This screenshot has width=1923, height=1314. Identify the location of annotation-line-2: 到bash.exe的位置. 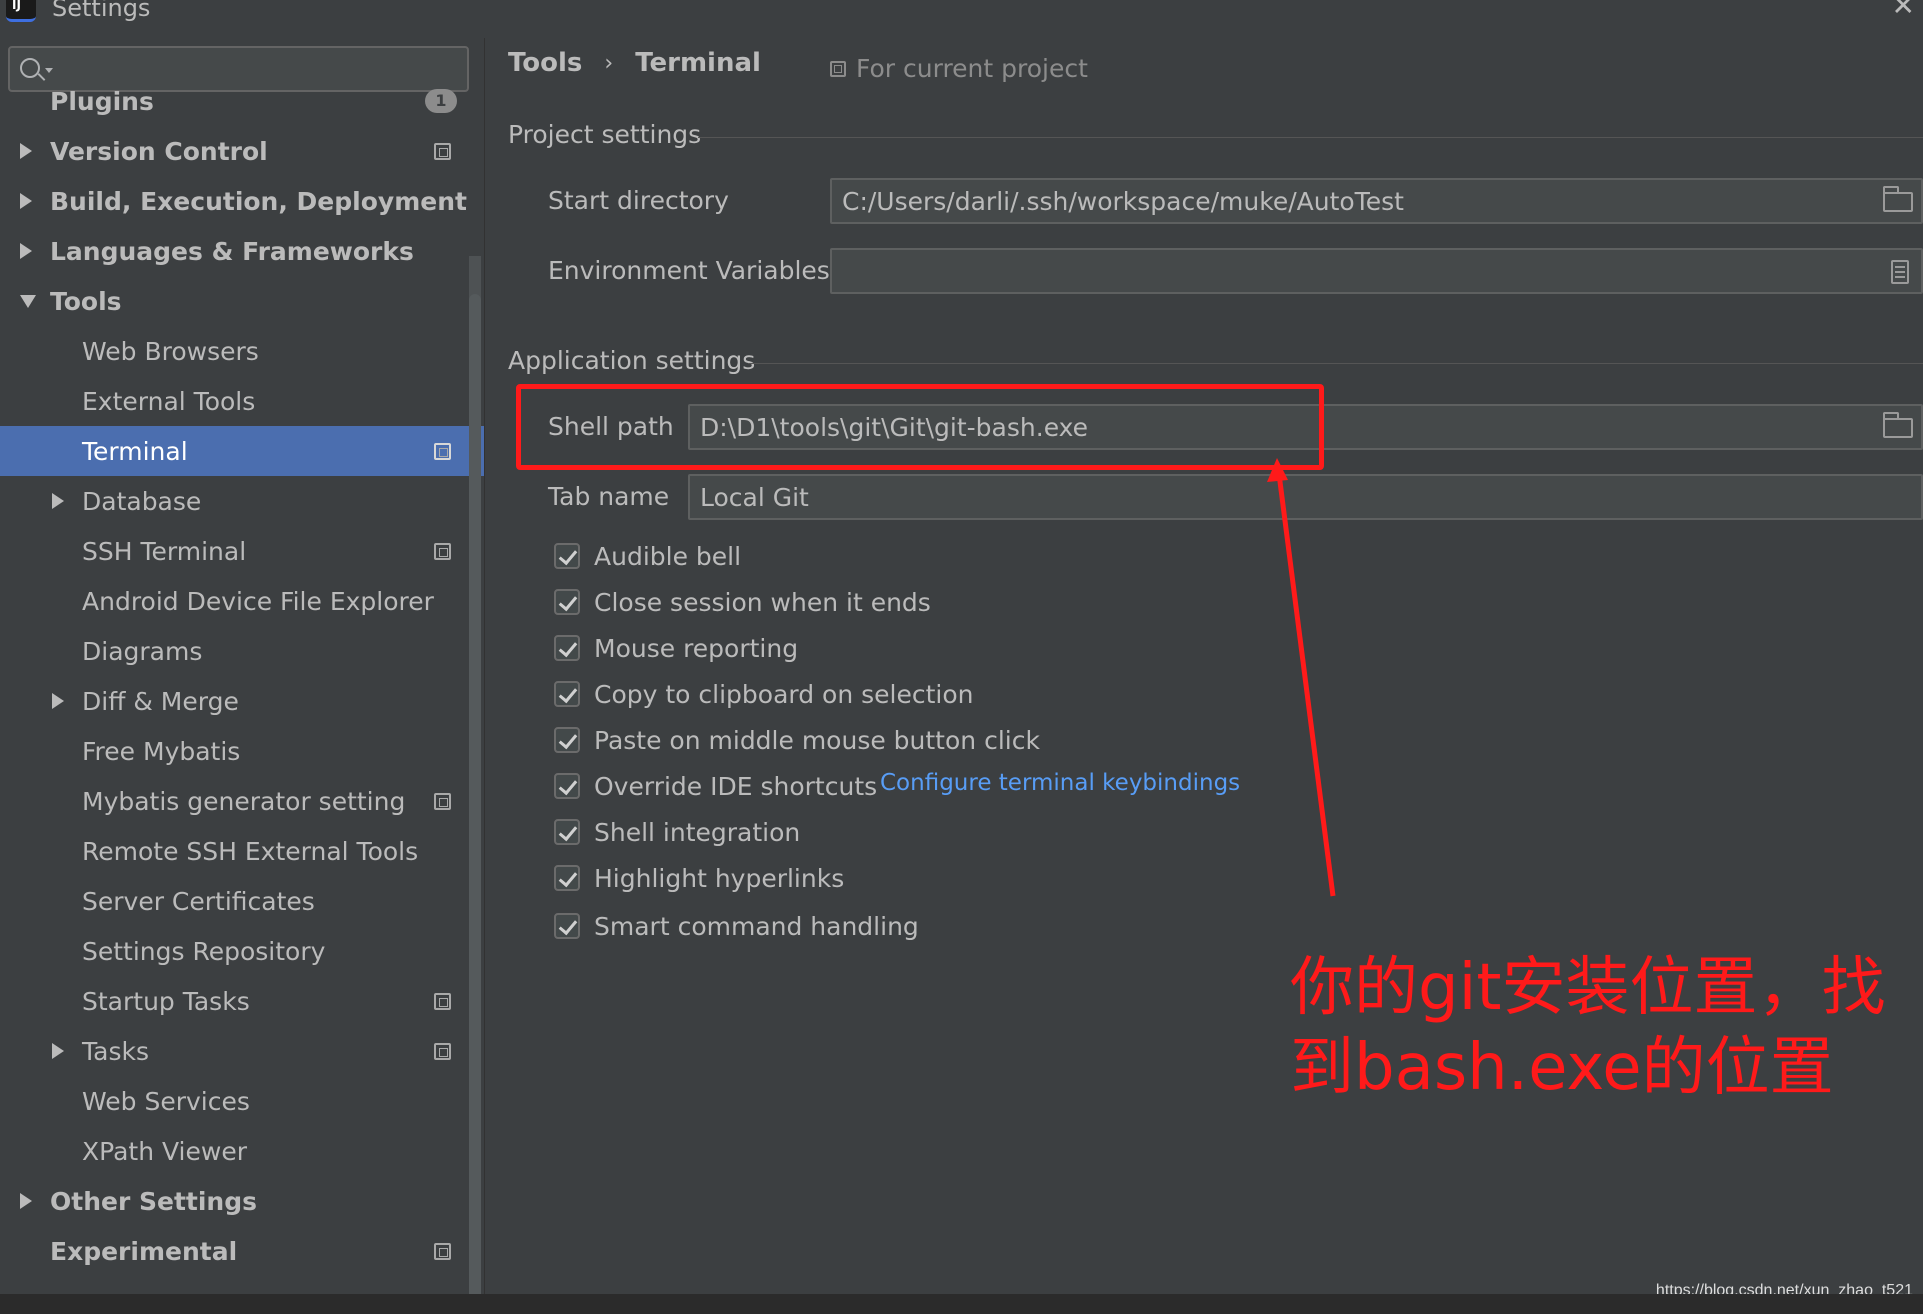
(1562, 1068).